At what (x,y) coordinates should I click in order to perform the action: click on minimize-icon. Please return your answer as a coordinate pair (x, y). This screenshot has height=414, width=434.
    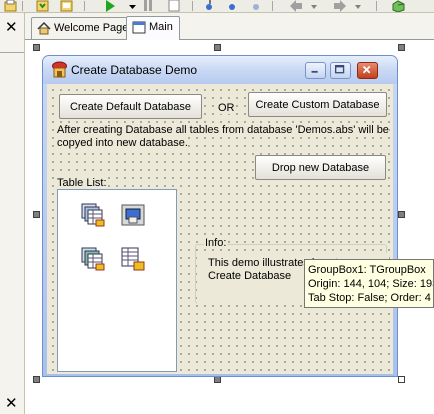
    Looking at the image, I should click on (314, 71).